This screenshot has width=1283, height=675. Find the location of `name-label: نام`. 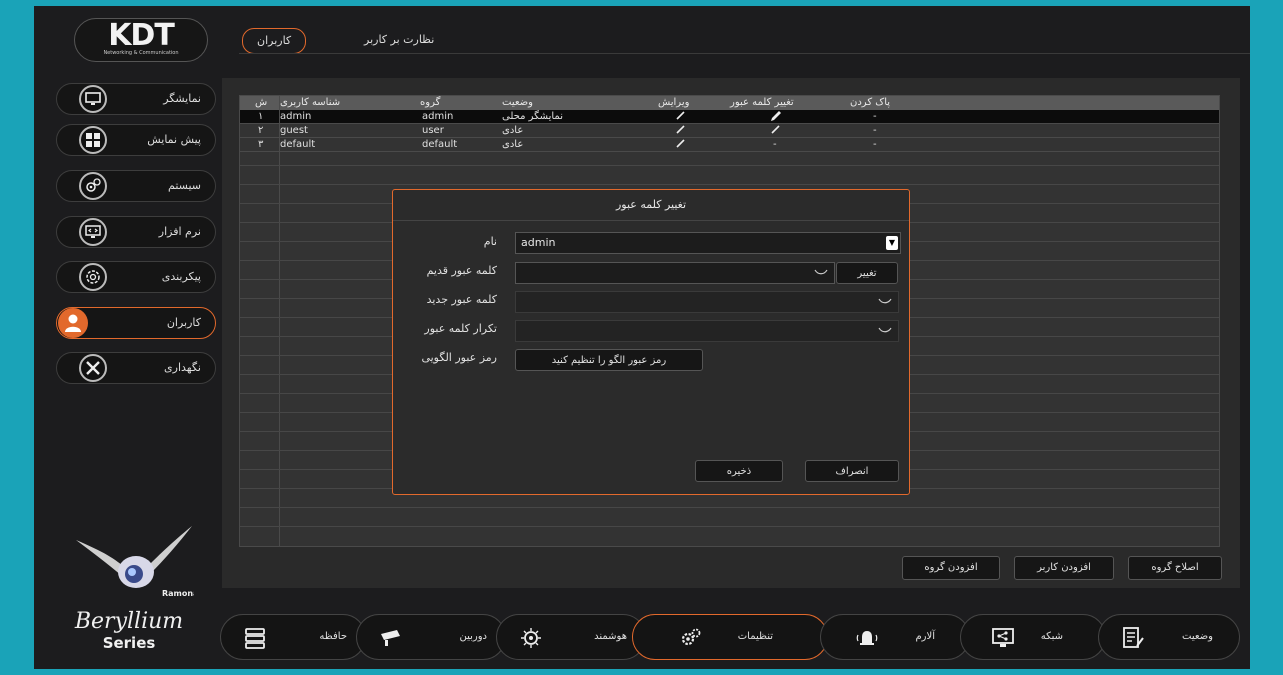

name-label: نام is located at coordinates (490, 241).